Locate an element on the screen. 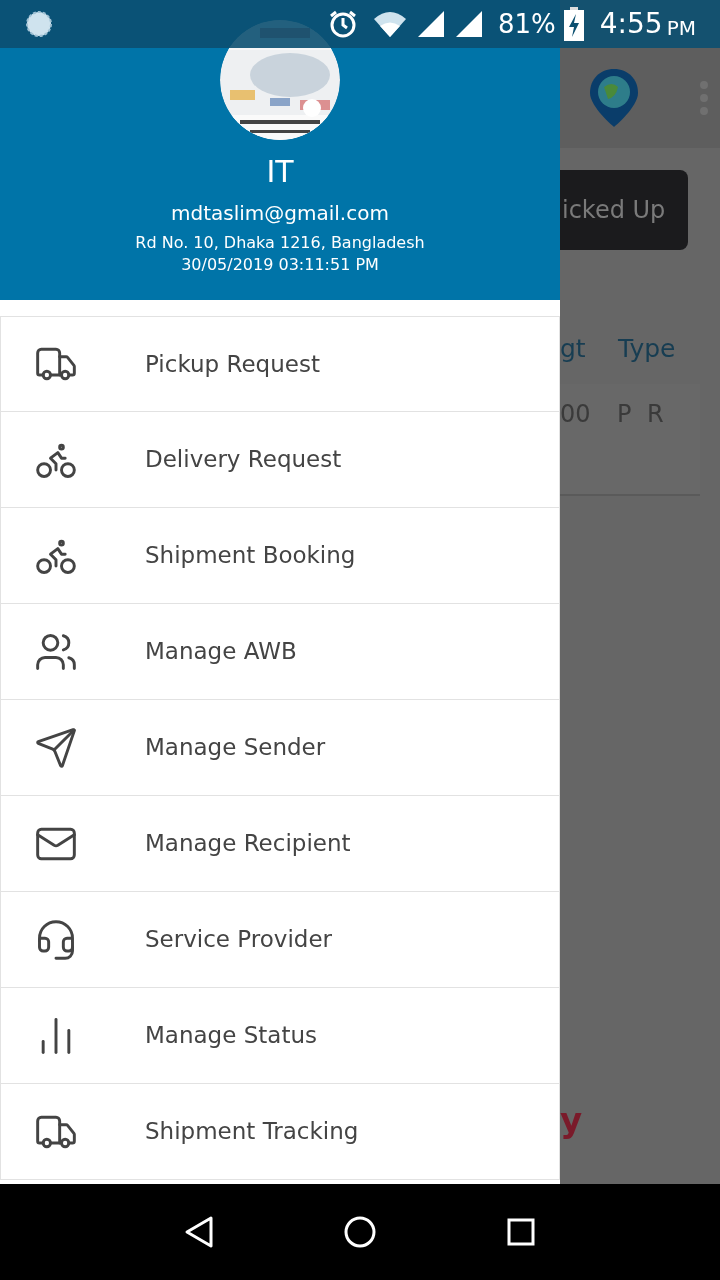 This screenshot has height=1280, width=720. menu-label: Manage Sender is located at coordinates (235, 748).